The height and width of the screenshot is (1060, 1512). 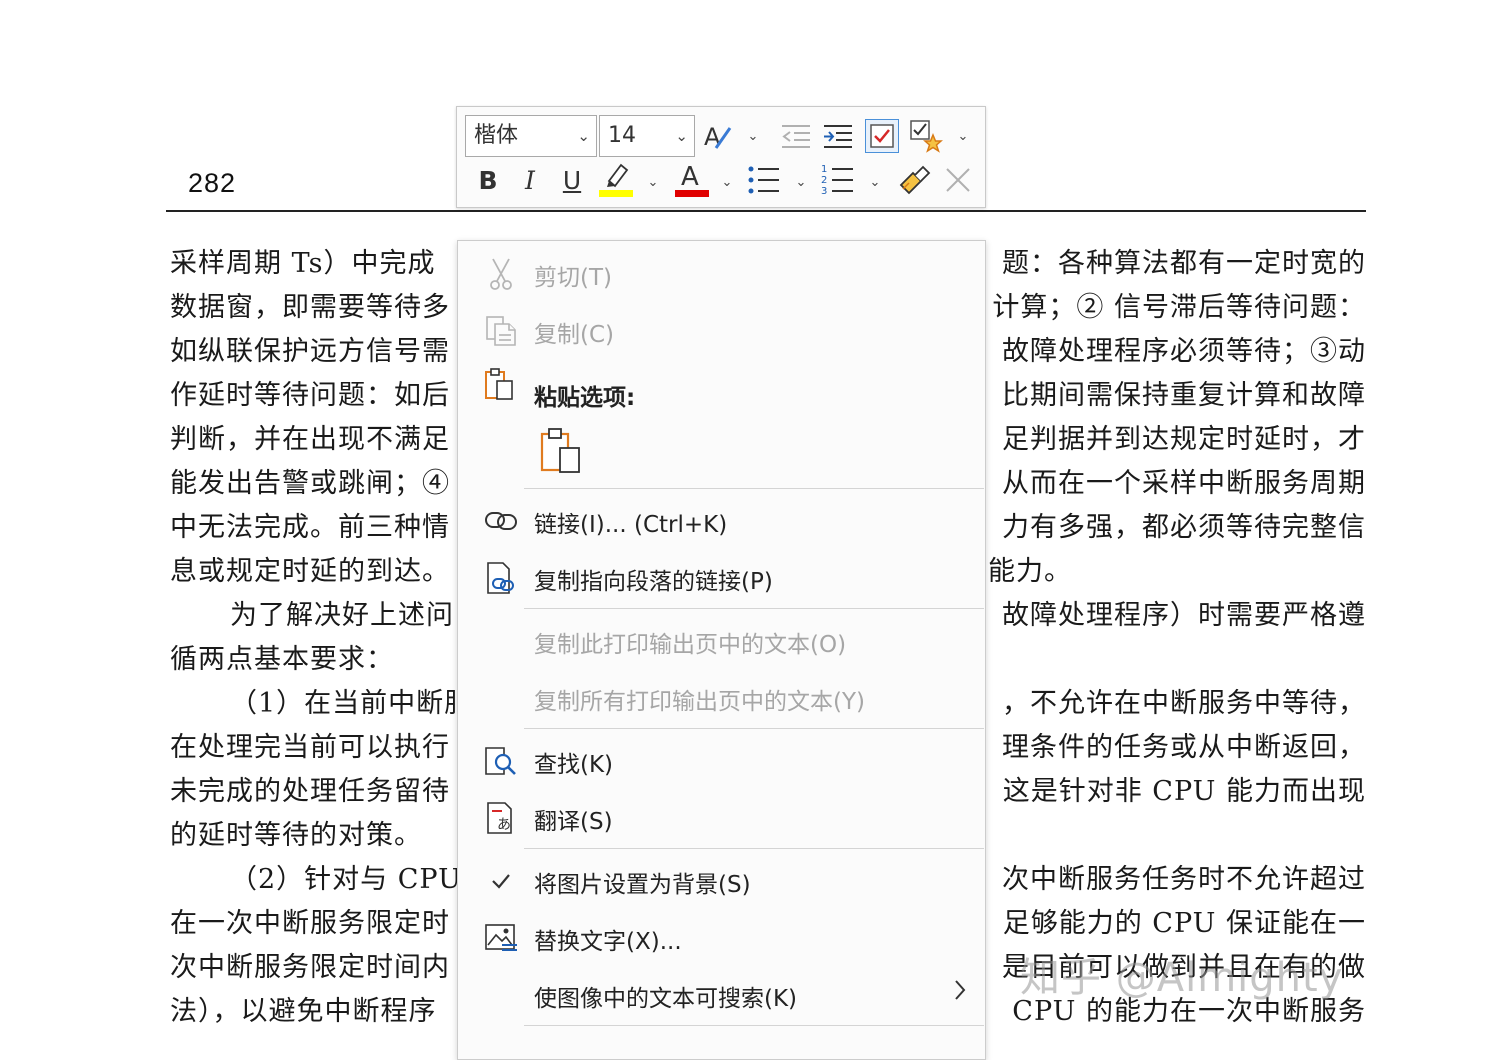 What do you see at coordinates (310, 747) in the screenshot?
I see `doc-line: 在处理完当前可以执行` at bounding box center [310, 747].